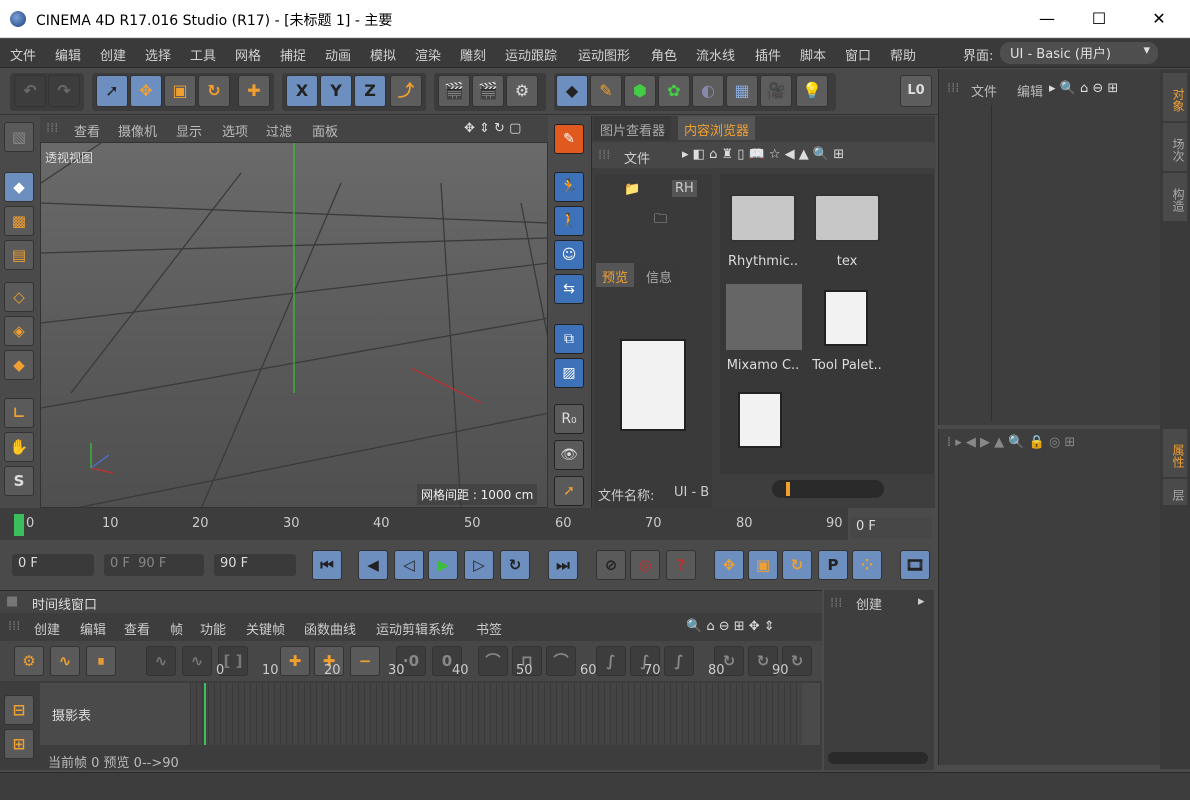  I want to click on layout-select: UI - Basic (用户) ▾, so click(1079, 53).